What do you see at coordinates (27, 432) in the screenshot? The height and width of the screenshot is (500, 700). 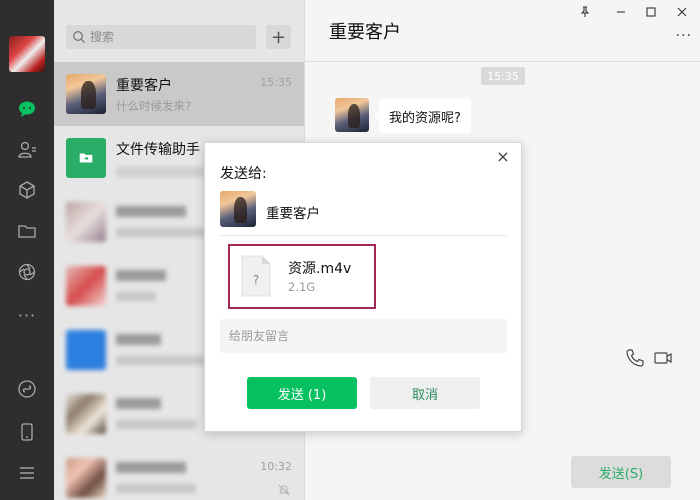 I see `phone-icon` at bounding box center [27, 432].